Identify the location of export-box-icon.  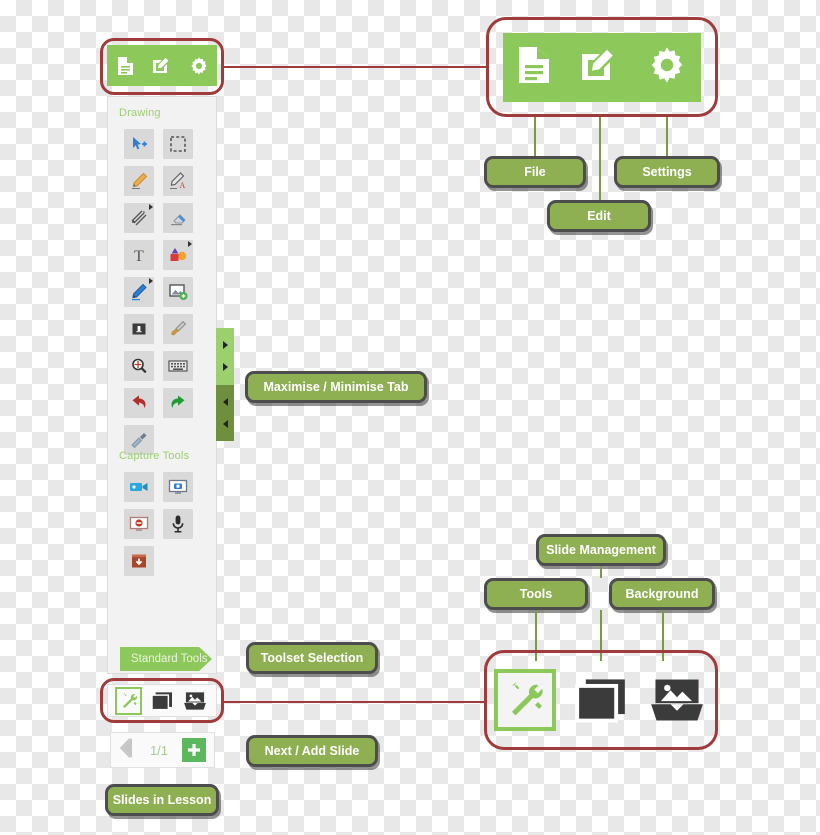
(139, 561).